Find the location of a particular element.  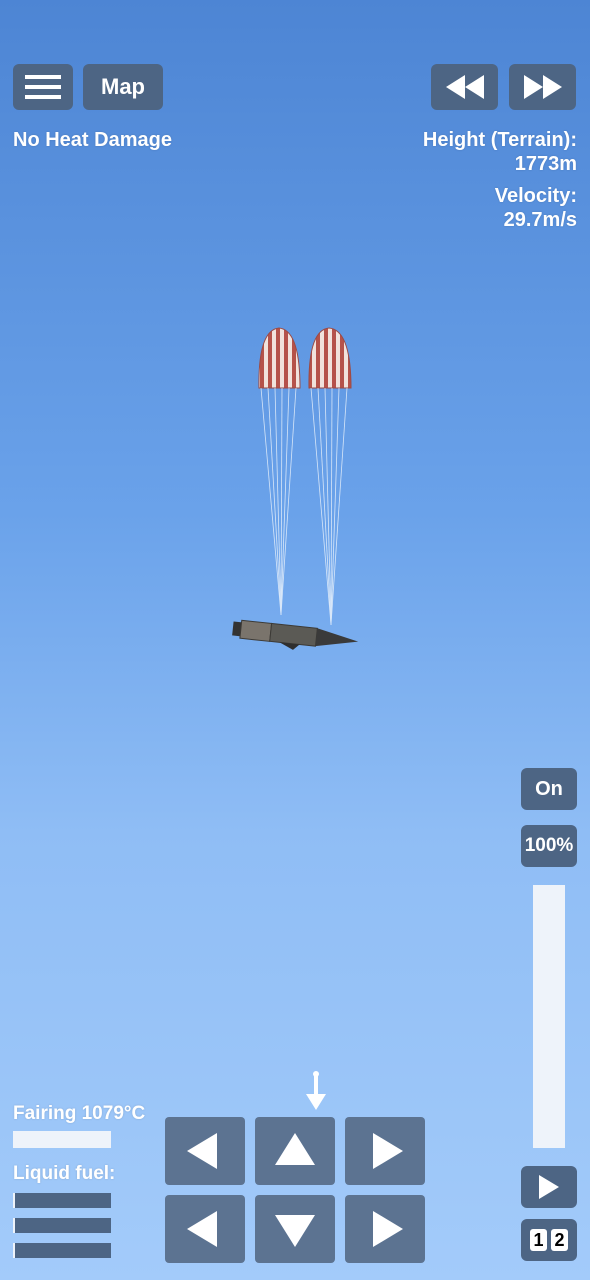

throttle-slider is located at coordinates (549, 1016).